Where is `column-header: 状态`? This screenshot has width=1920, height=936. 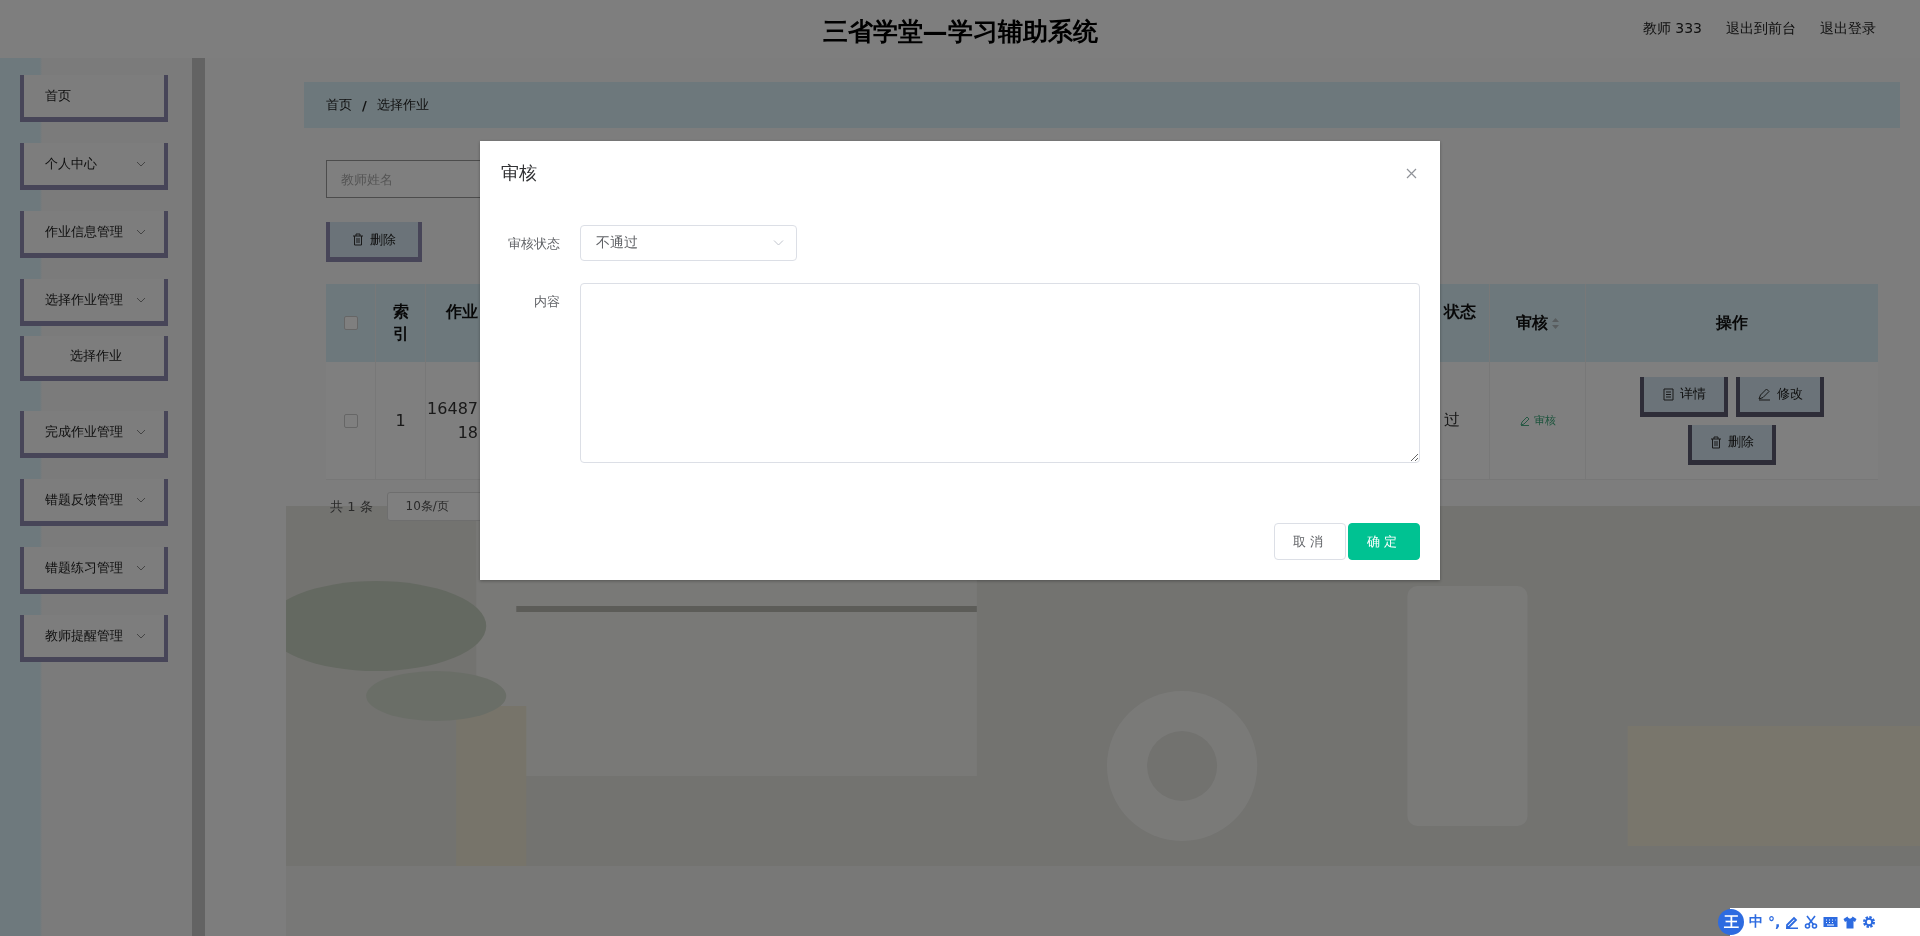 column-header: 状态 is located at coordinates (1460, 312).